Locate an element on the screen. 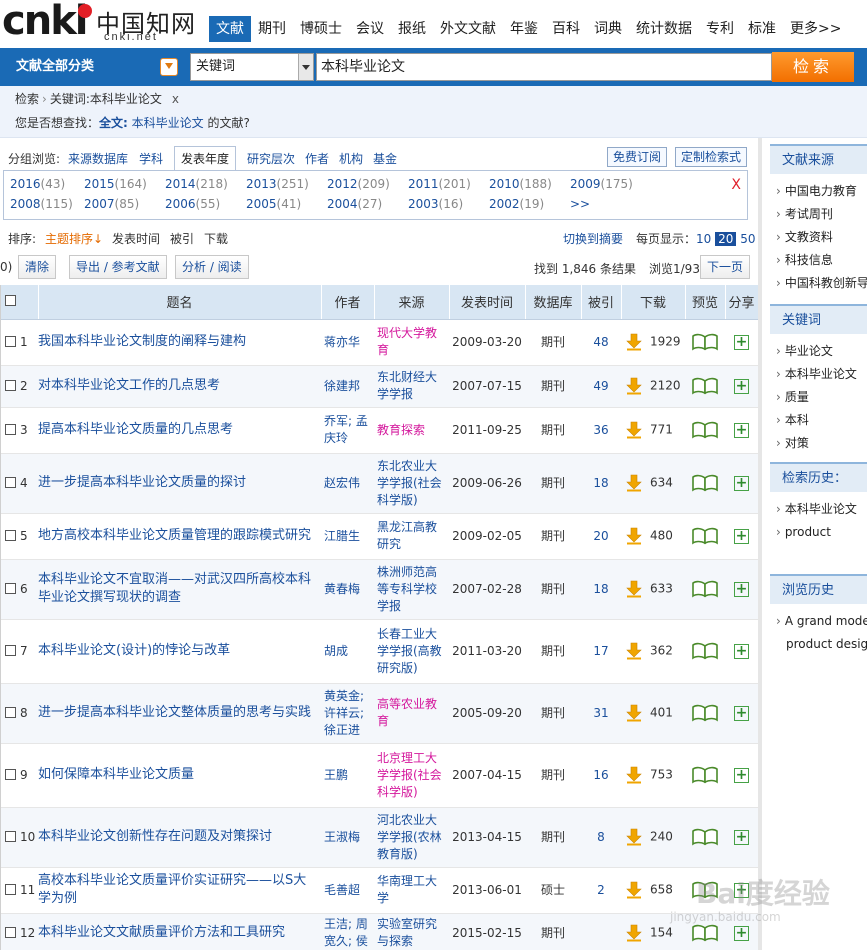 Image resolution: width=867 pixels, height=950 pixels. nav-tab: 文献 is located at coordinates (230, 29).